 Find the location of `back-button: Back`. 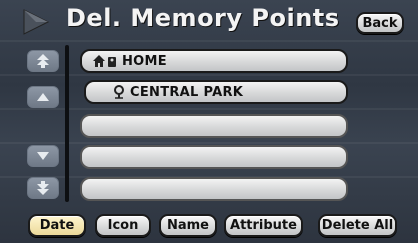

back-button: Back is located at coordinates (380, 23).